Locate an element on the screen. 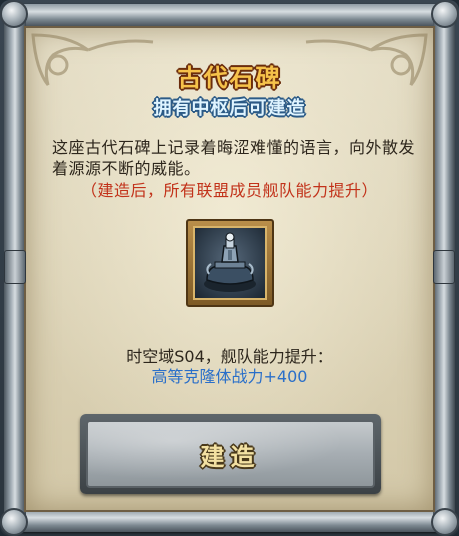  build-button-face: 建造 is located at coordinates (230, 454).